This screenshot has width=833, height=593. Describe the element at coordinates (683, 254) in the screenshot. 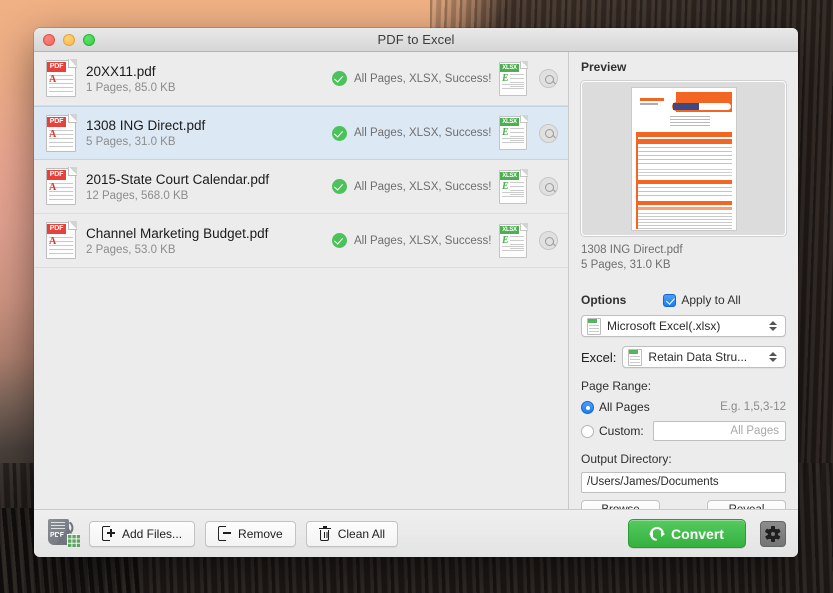

I see `preview-caption: 1308 ING Direct.pdf 5 Pages, 31.0 KB` at that location.